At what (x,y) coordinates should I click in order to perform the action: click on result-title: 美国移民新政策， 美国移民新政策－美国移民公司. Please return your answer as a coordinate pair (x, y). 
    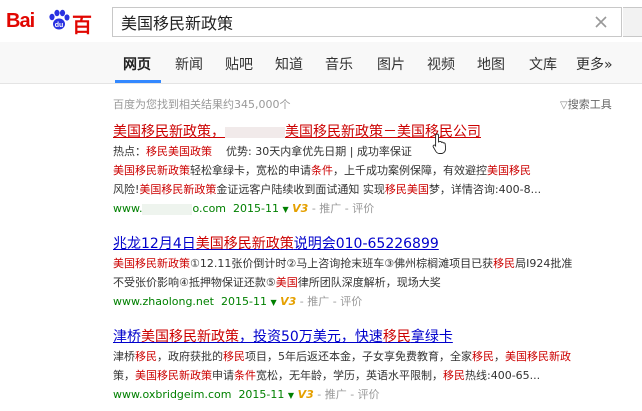
    Looking at the image, I should click on (373, 132).